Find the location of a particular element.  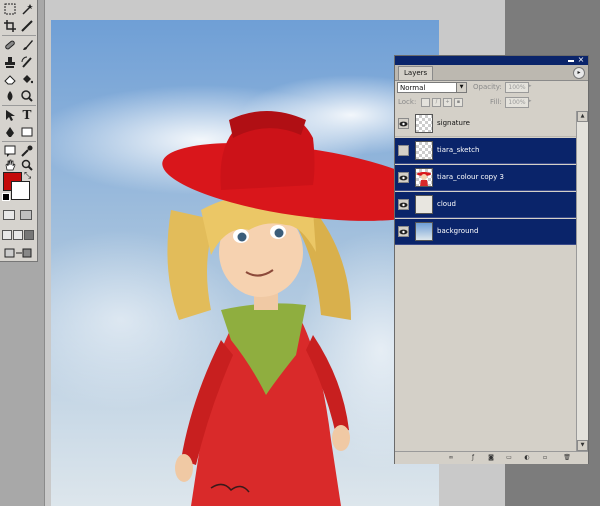

layer-row-tiara-colour-copy-3: tiara_colour copy 3 is located at coordinates (485, 178).